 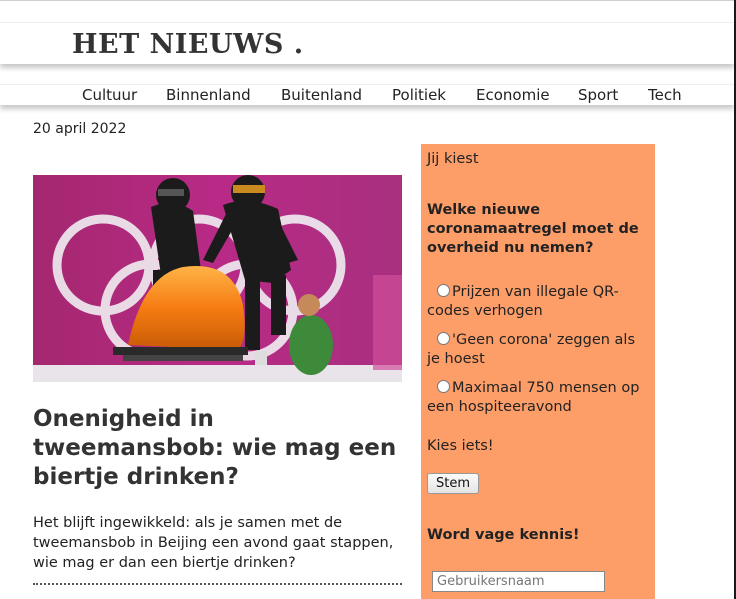 I want to click on poll-hint: Kies iets!, so click(x=460, y=446).